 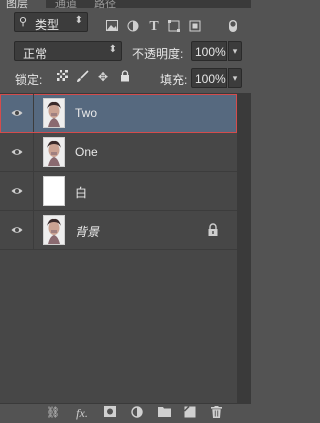 What do you see at coordinates (235, 78) in the screenshot?
I see `fill-dropdown-button: ▾` at bounding box center [235, 78].